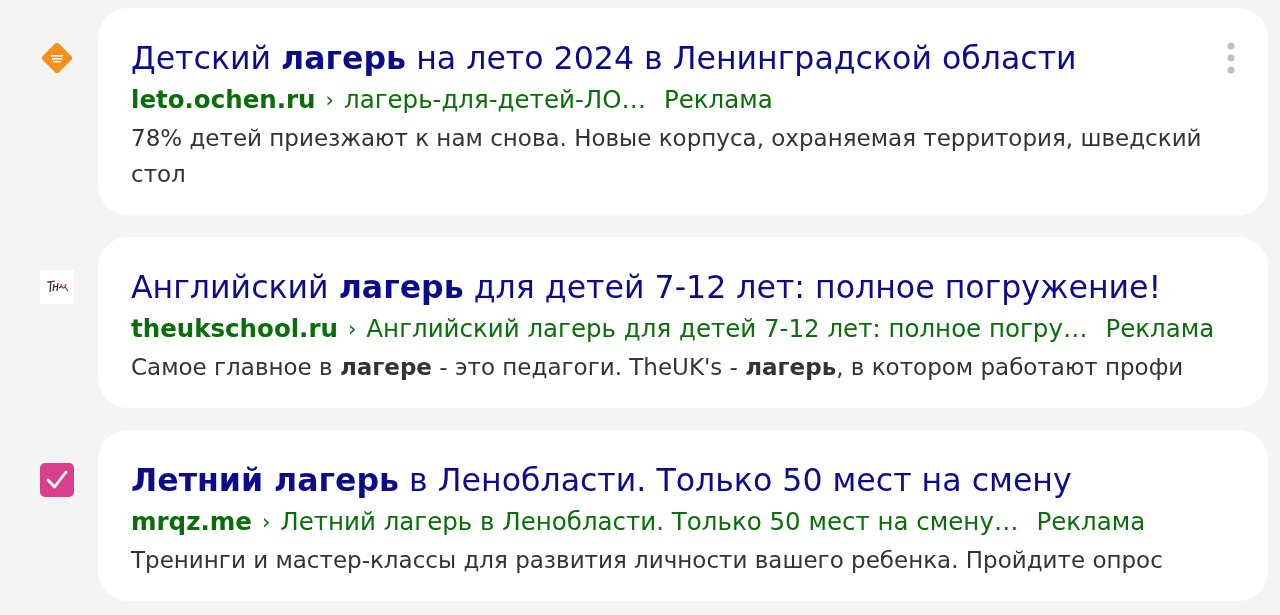 This screenshot has width=1280, height=615. What do you see at coordinates (667, 156) in the screenshot?
I see `ad-snippet: 78% детей приезжают к нам снова. Новые корпуса, охраняемая территория, шведский стол` at bounding box center [667, 156].